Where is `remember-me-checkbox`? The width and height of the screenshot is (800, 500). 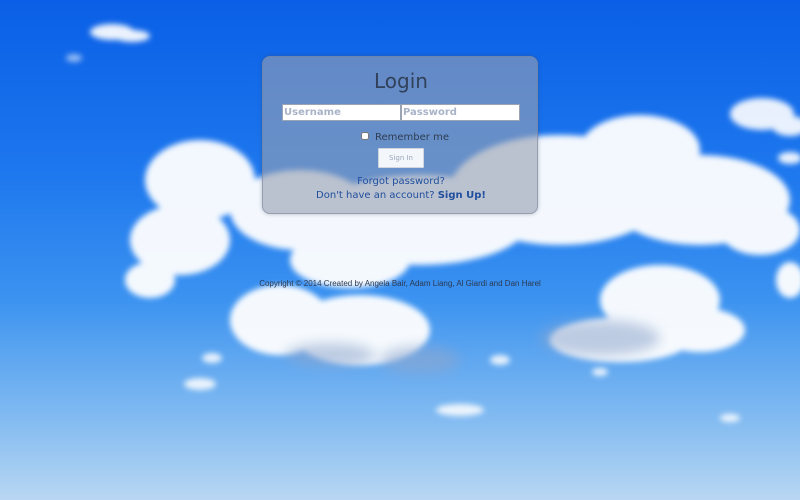
remember-me-checkbox is located at coordinates (365, 136).